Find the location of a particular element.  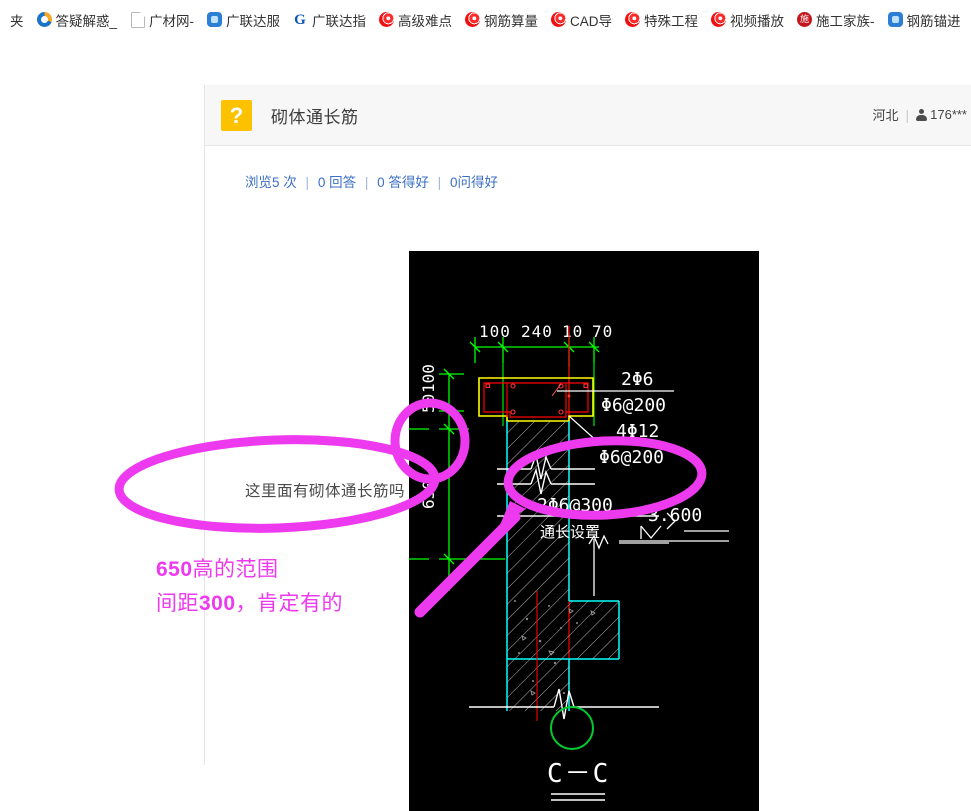

page-icon is located at coordinates (137, 19).